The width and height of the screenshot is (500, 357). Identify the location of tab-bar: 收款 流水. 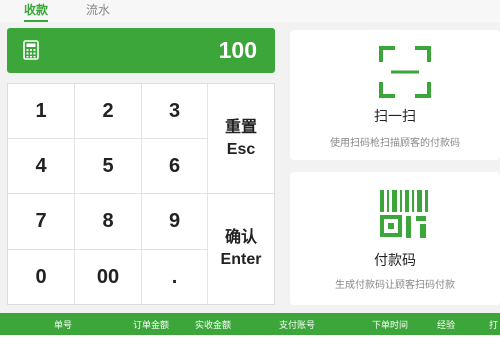
(250, 11).